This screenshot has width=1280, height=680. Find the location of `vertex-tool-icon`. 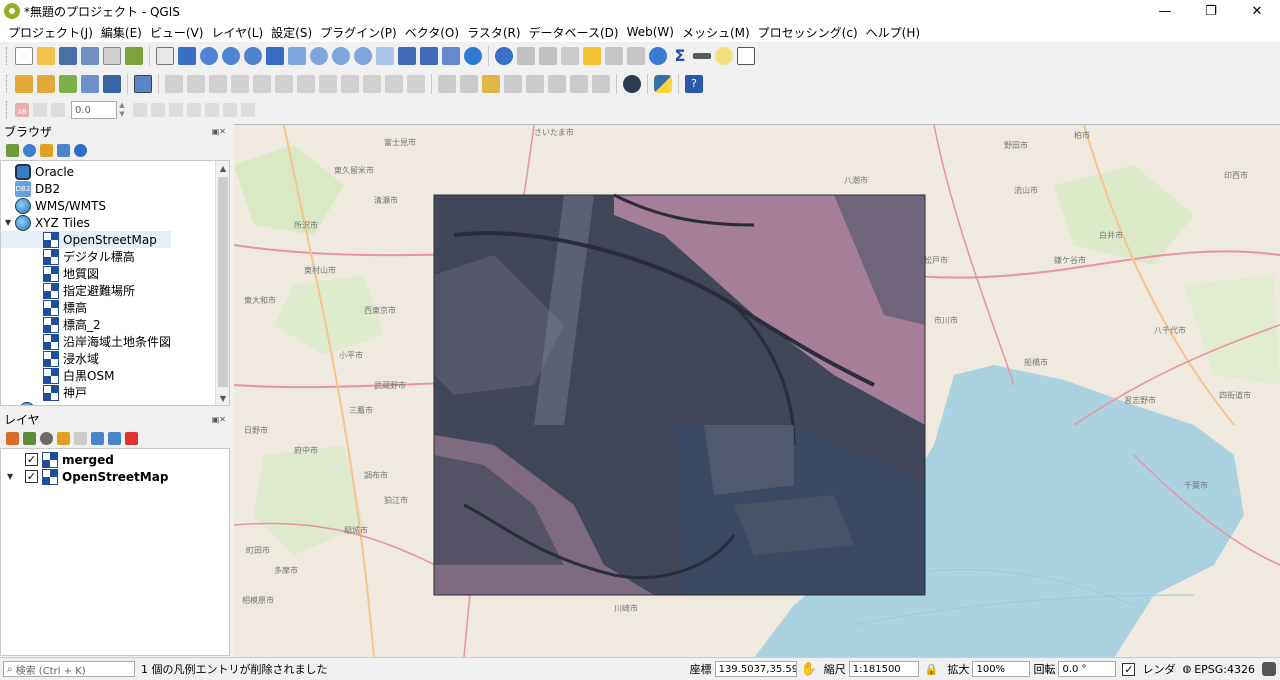

vertex-tool-icon is located at coordinates (262, 84).